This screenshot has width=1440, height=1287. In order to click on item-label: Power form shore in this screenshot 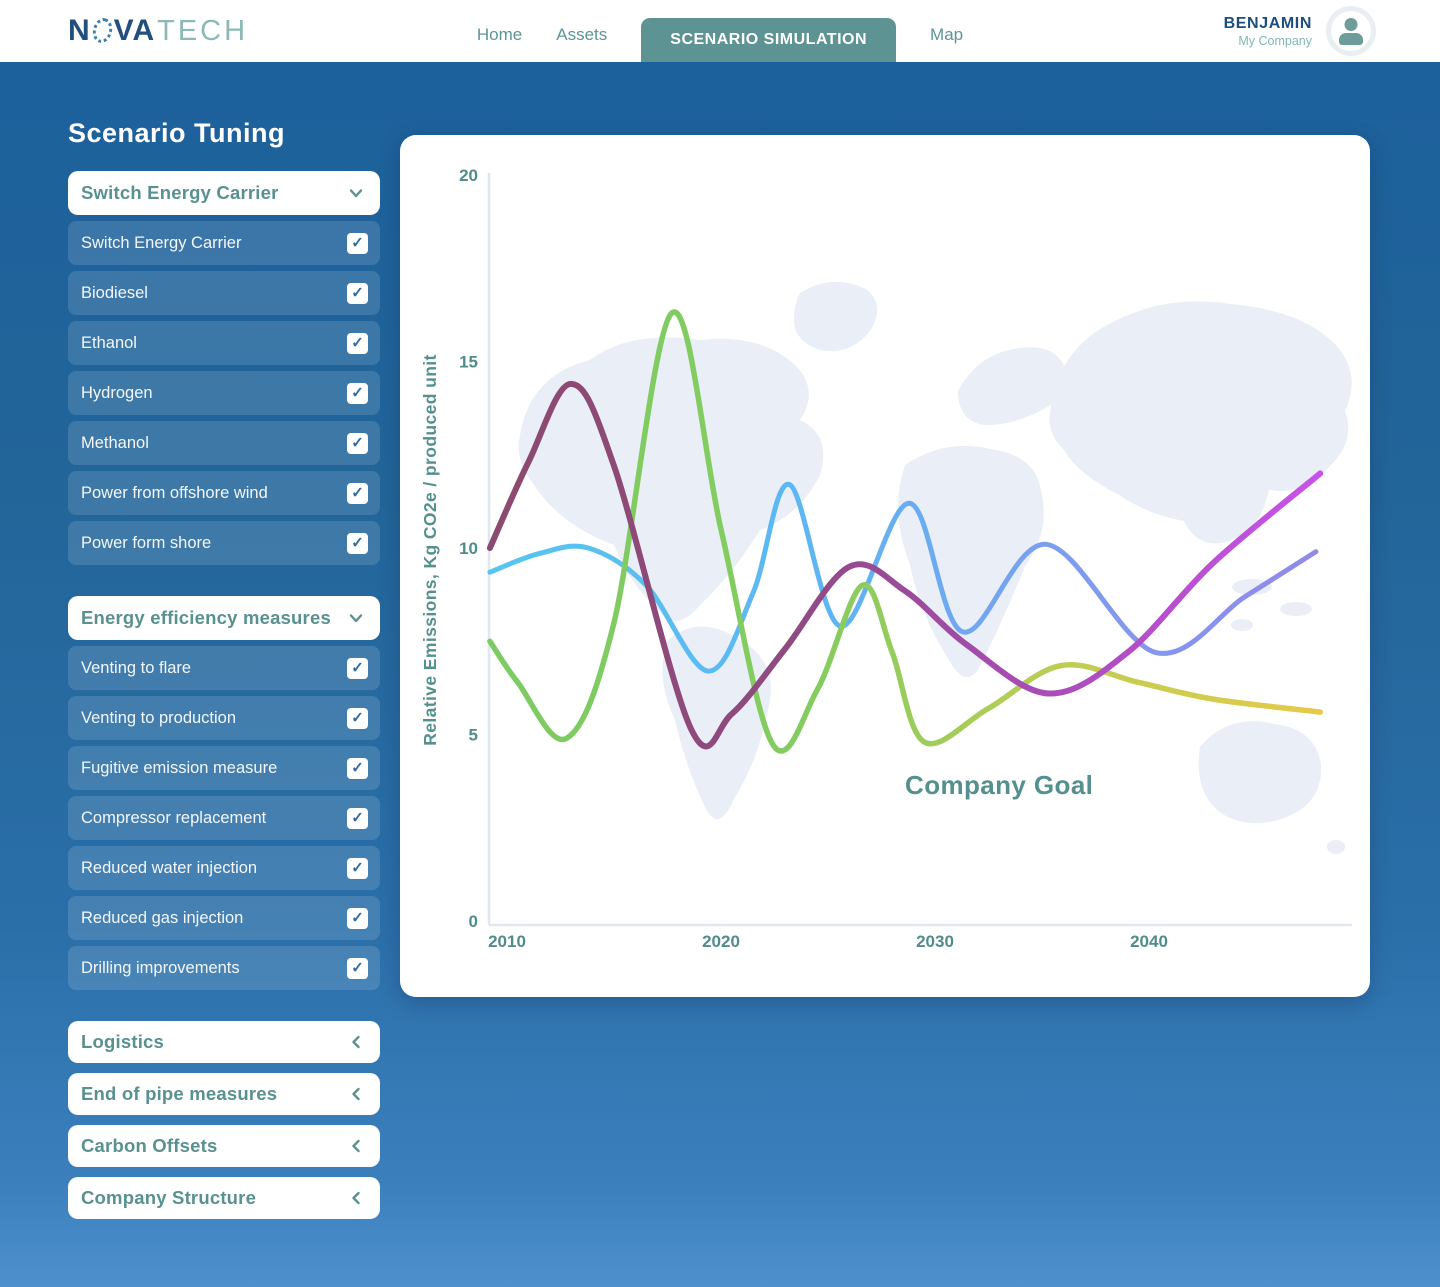, I will do `click(146, 542)`.